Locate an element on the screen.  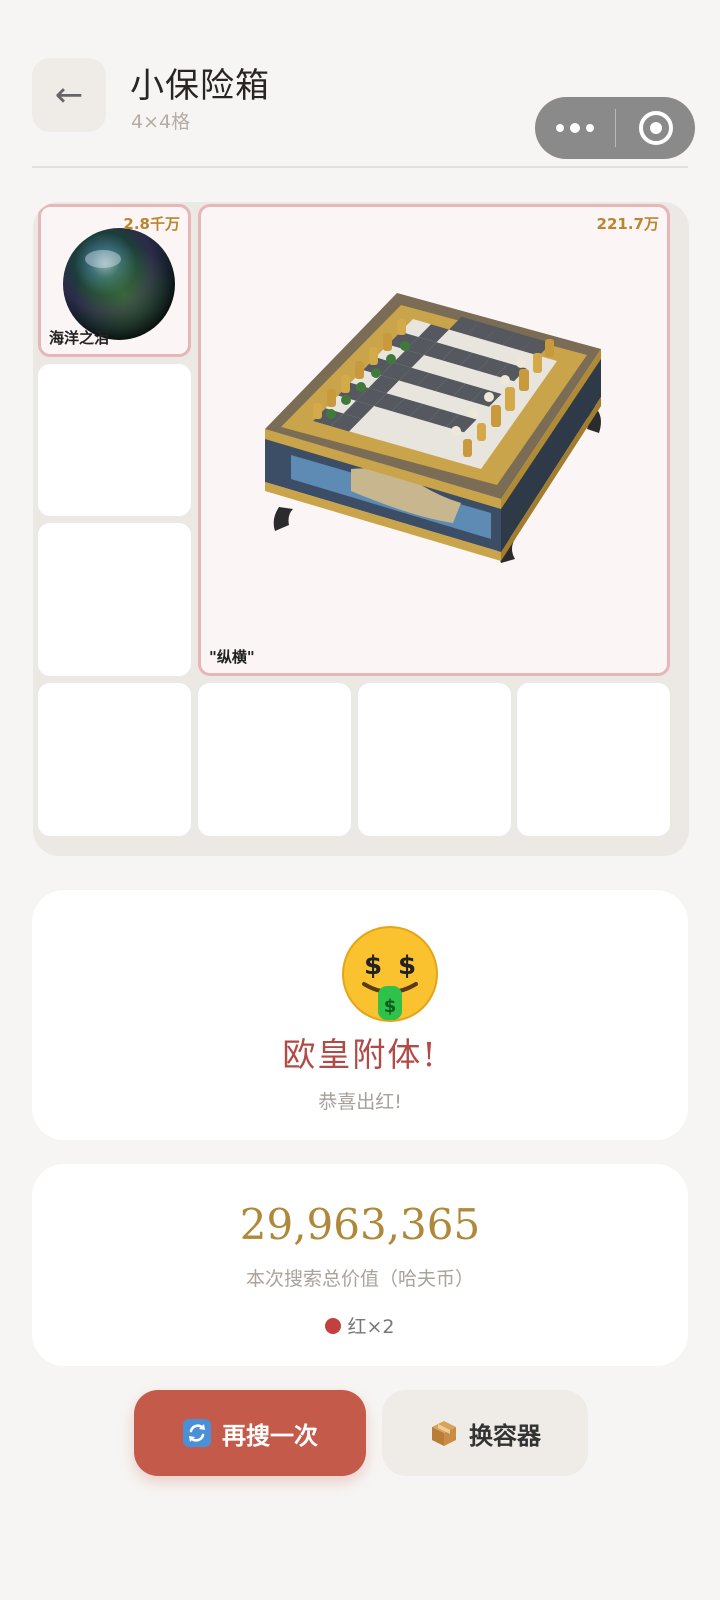
money-mouth-face-icon: $ $ $ is located at coordinates (390, 974).